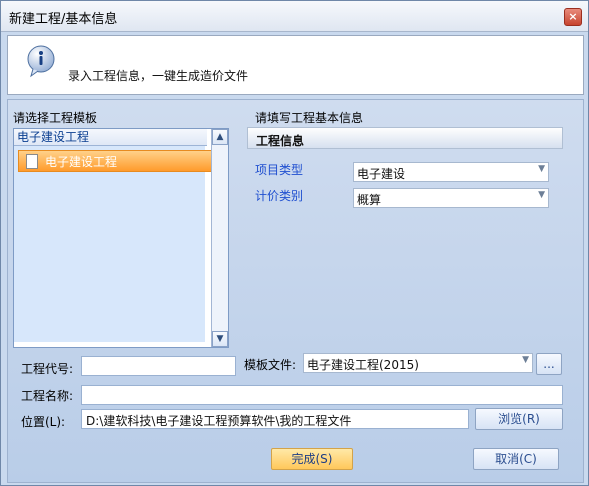 The image size is (589, 486). I want to click on template-list-item: 电子建设工程, so click(117, 161).